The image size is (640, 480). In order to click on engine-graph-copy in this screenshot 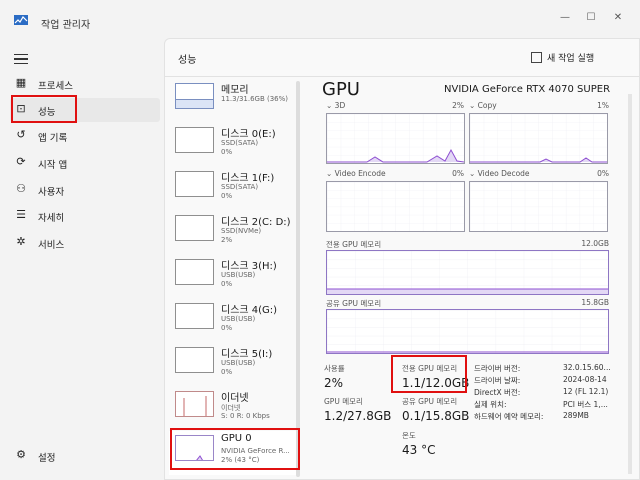, I will do `click(538, 138)`.